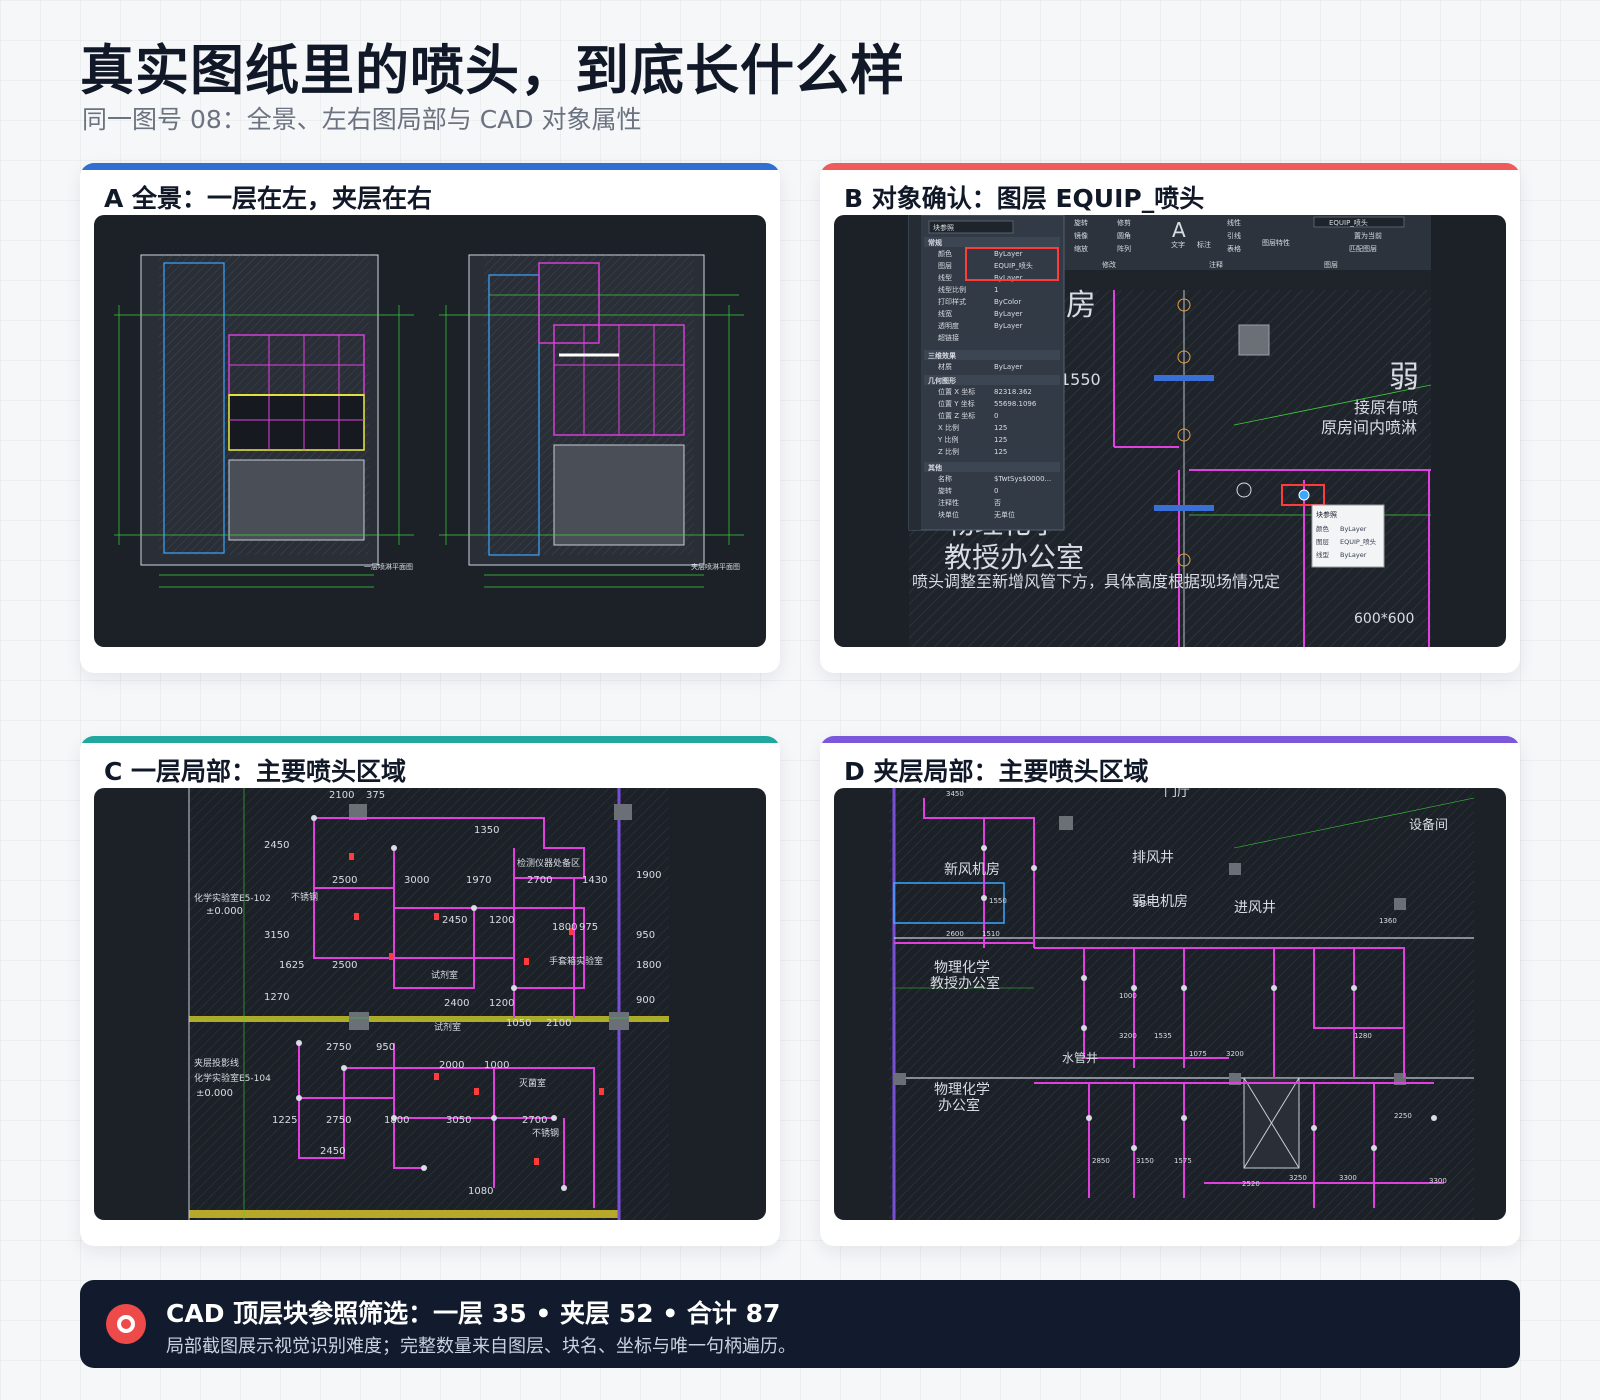 The image size is (1600, 1400). I want to click on tool-array: 阵列, so click(1124, 248).